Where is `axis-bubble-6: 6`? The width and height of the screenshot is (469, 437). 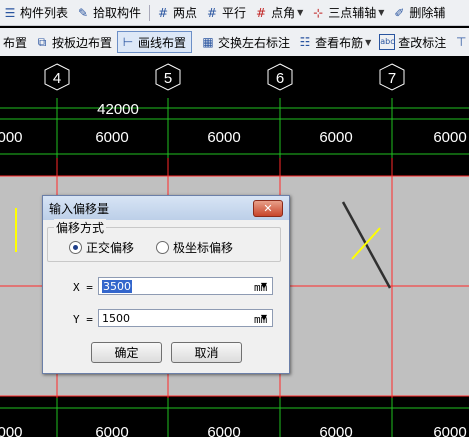 axis-bubble-6: 6 is located at coordinates (280, 77).